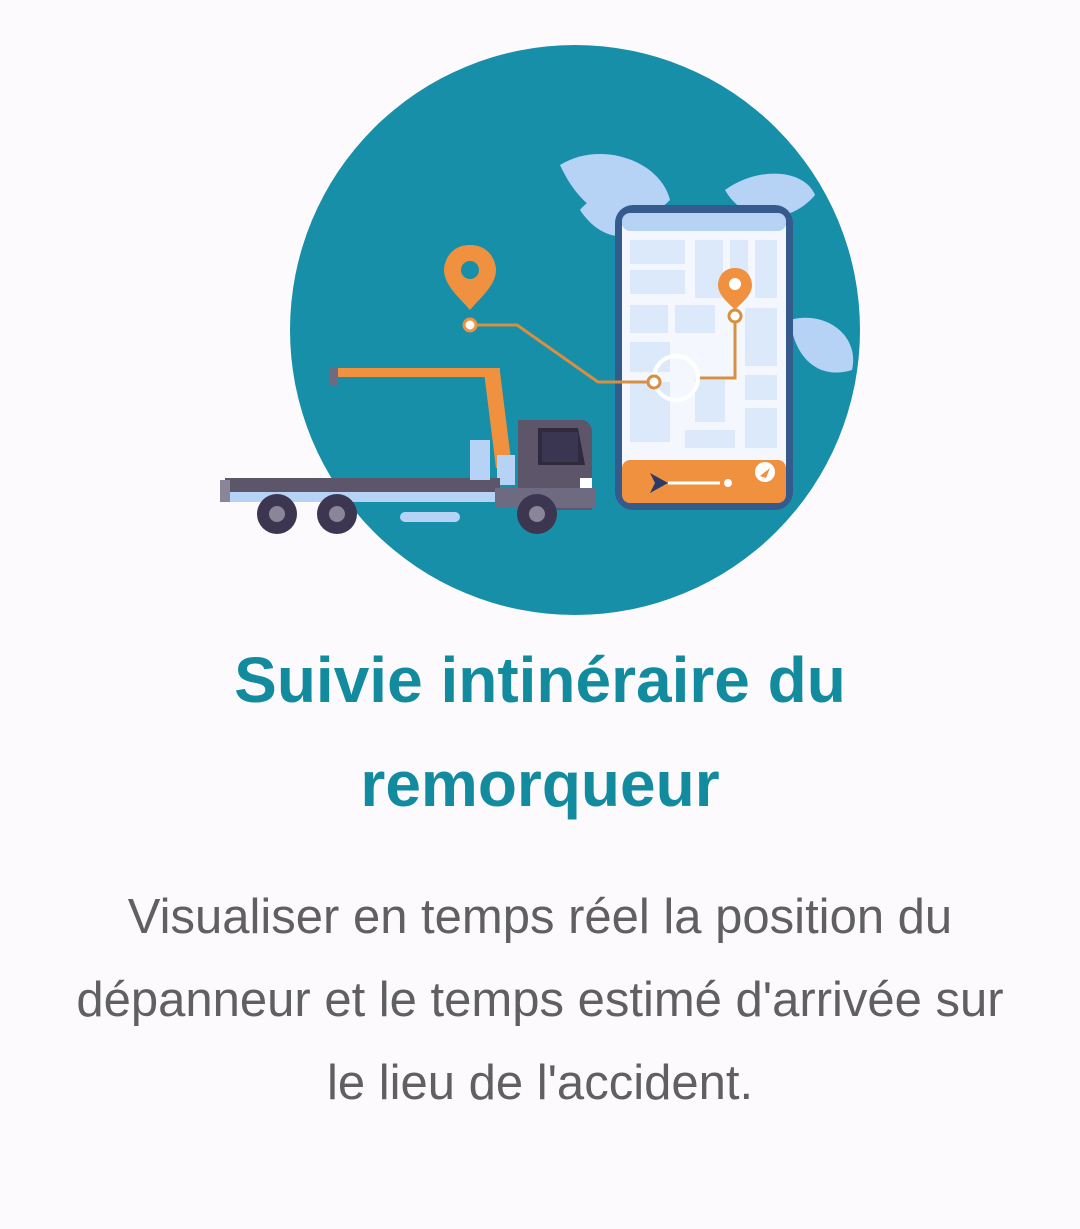 Image resolution: width=1080 pixels, height=1229 pixels. Describe the element at coordinates (704, 357) in the screenshot. I see `phone-map-icon` at that location.